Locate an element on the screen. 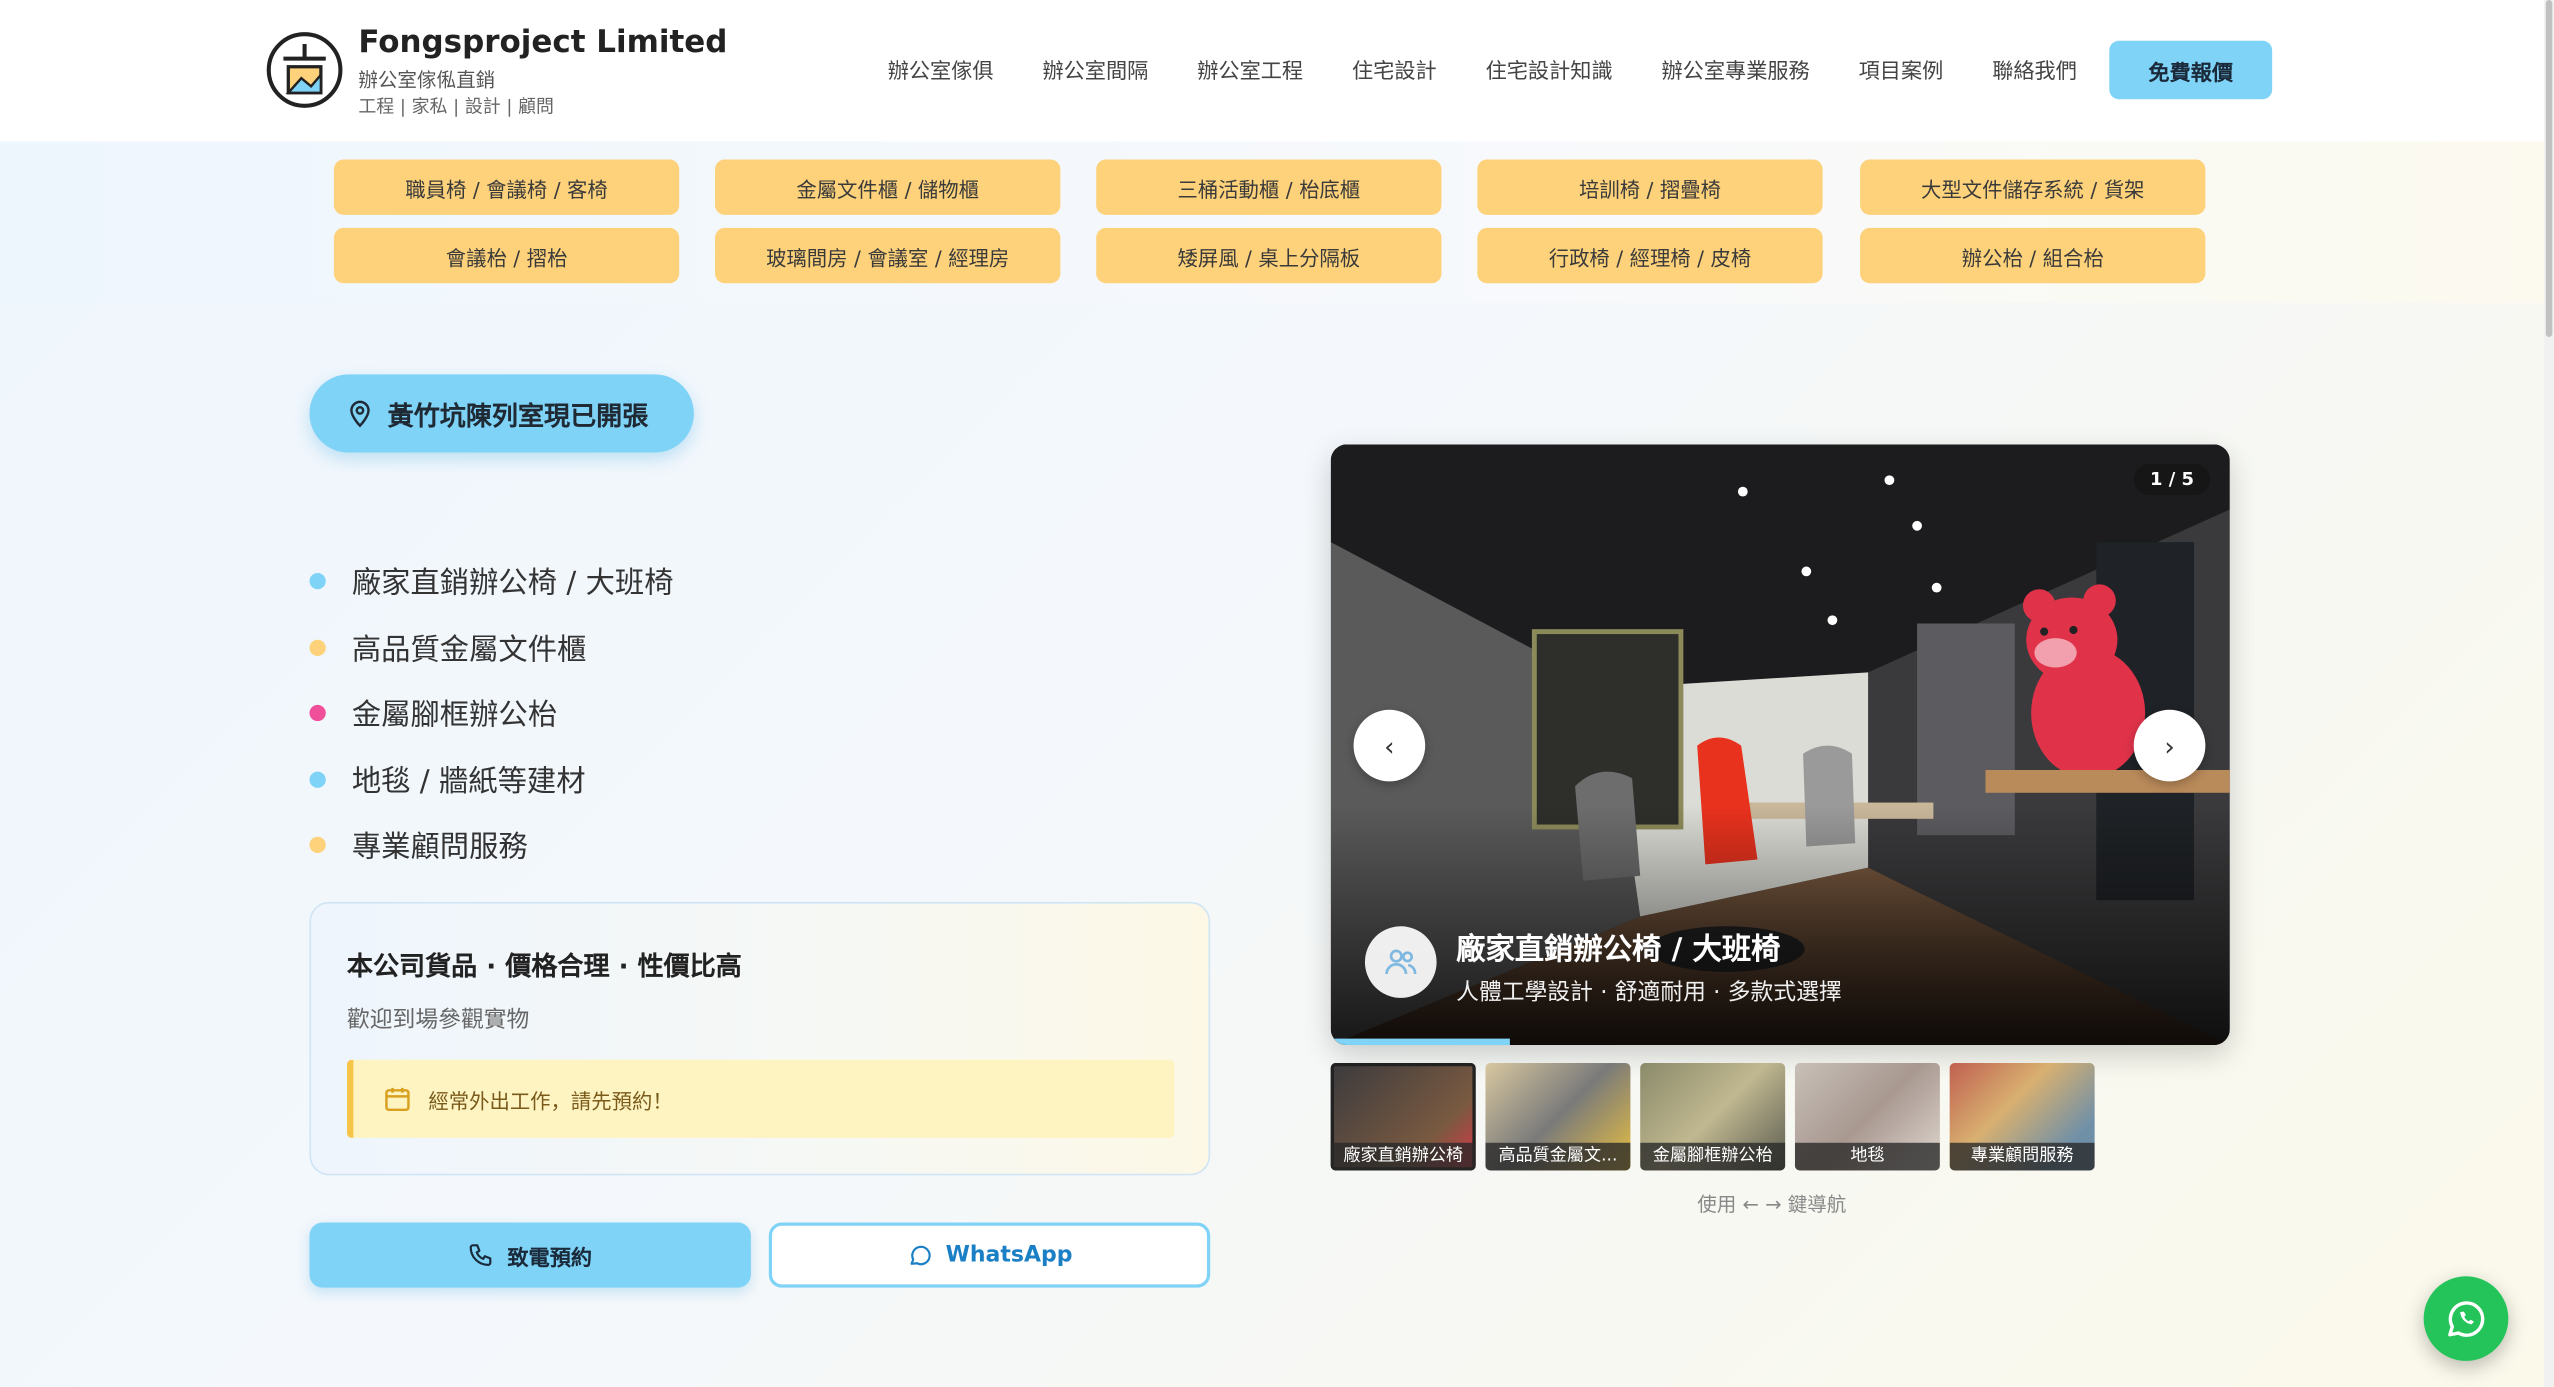  appointment-notice: 經常外出工作，請先預約！ is located at coordinates (760, 1098).